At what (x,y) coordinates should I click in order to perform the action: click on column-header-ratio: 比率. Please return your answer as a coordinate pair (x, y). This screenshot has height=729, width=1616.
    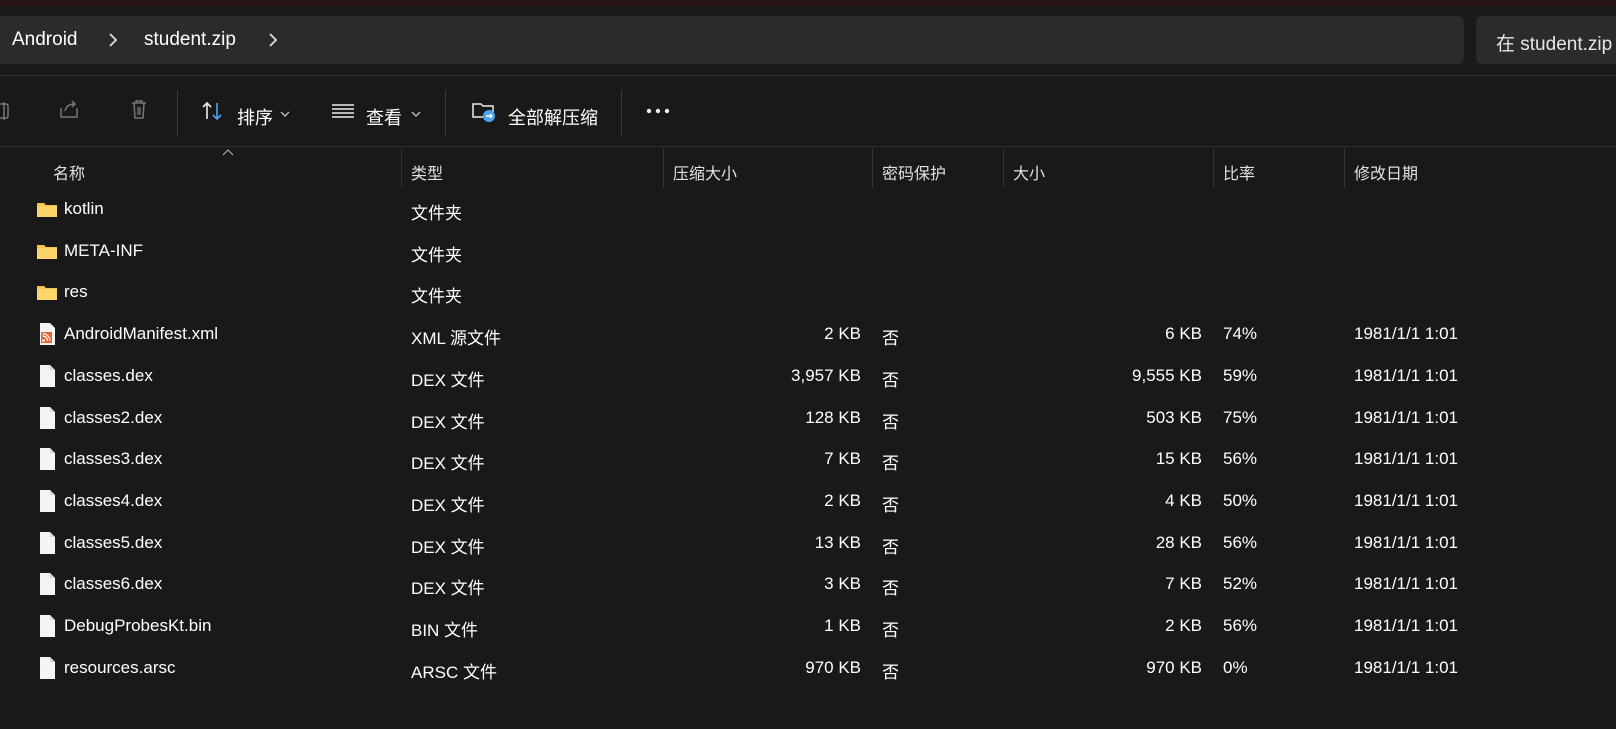
    Looking at the image, I should click on (1239, 172).